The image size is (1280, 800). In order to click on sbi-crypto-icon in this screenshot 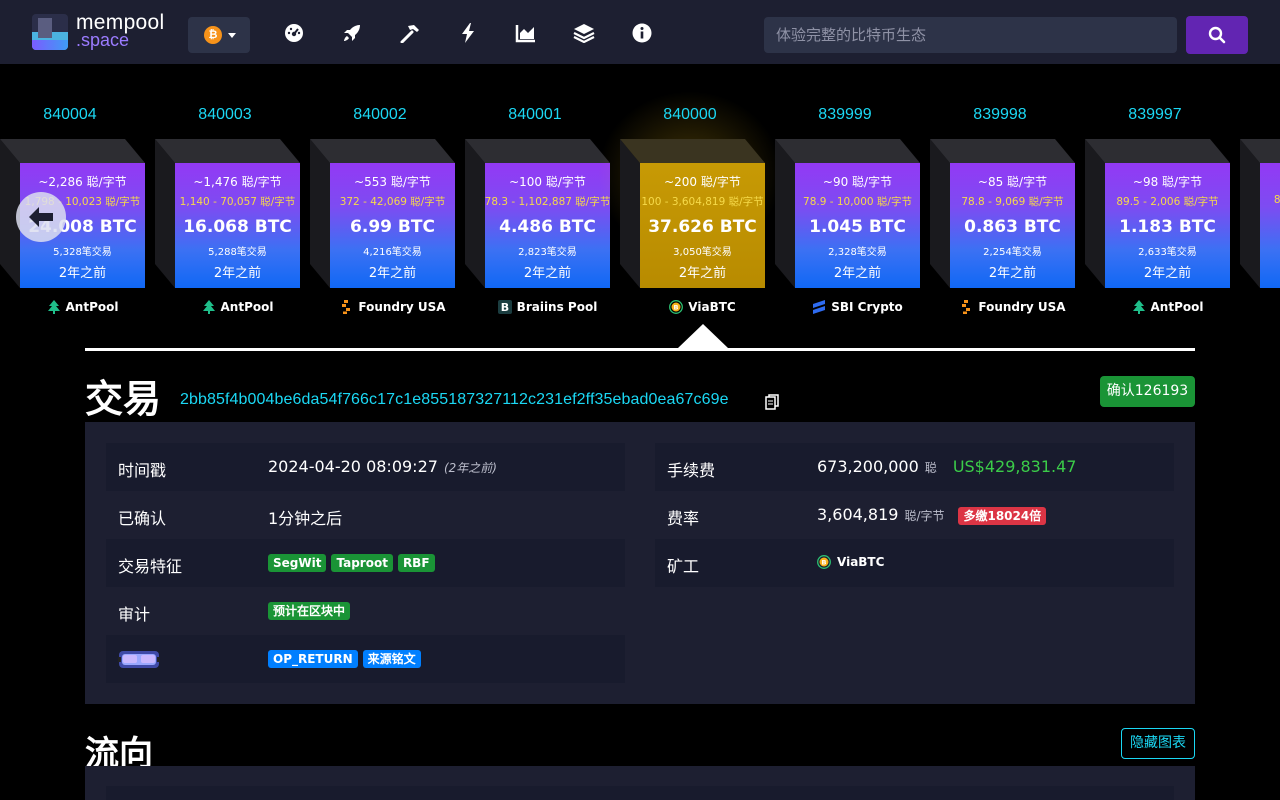, I will do `click(819, 307)`.